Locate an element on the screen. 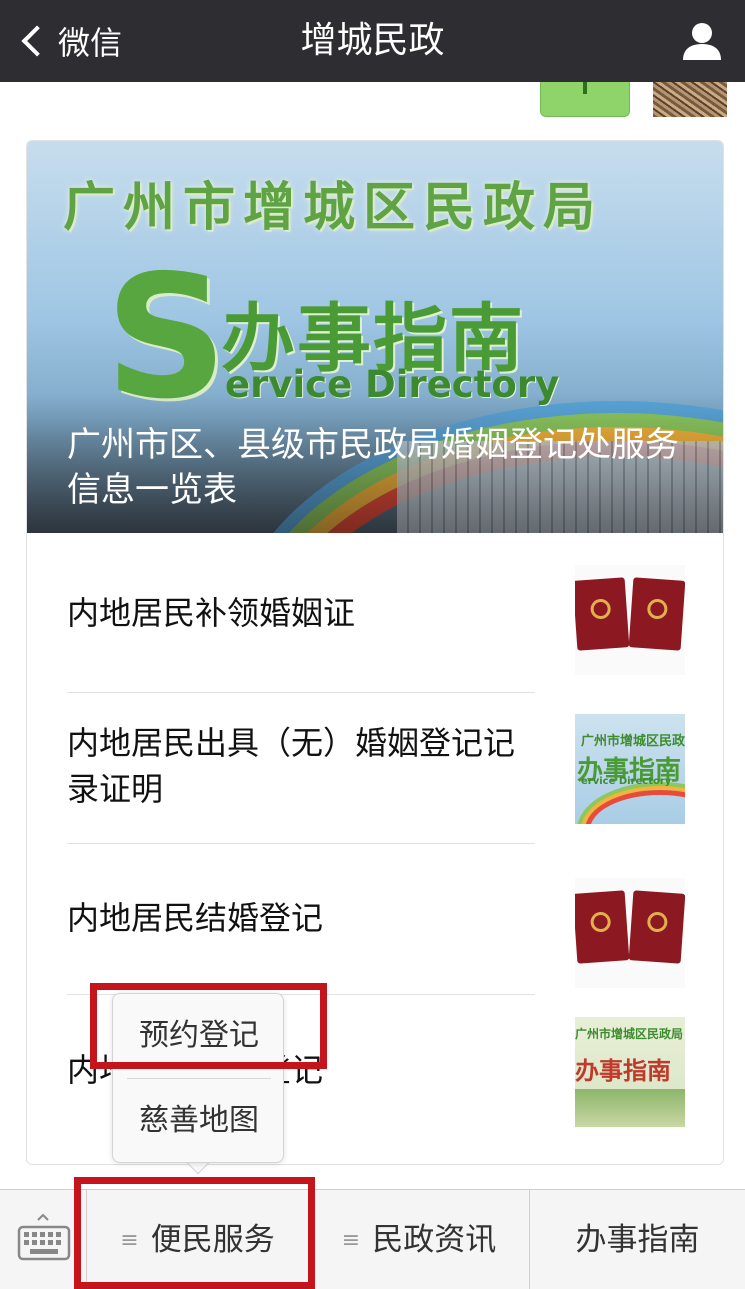  service-directory-thumbnail: 广州市增城区民政局 办事指南 is located at coordinates (630, 1072).